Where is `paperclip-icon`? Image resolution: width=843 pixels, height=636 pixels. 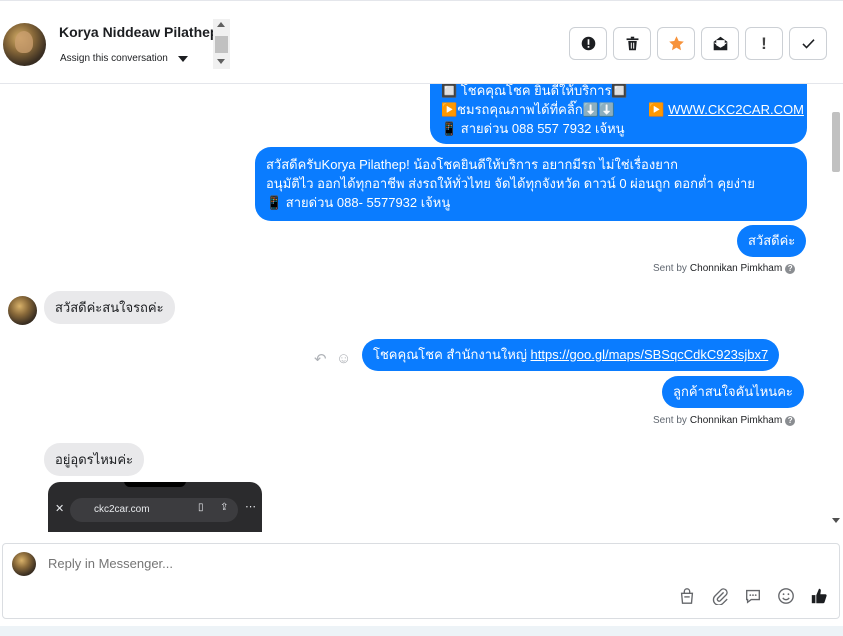
paperclip-icon is located at coordinates (720, 596).